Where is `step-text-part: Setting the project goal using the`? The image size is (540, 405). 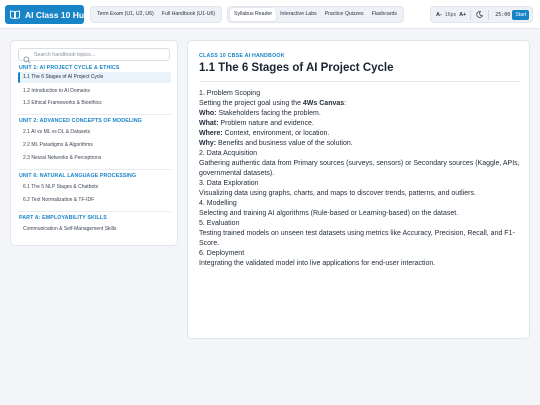
step-text-part: Setting the project goal using the is located at coordinates (251, 103).